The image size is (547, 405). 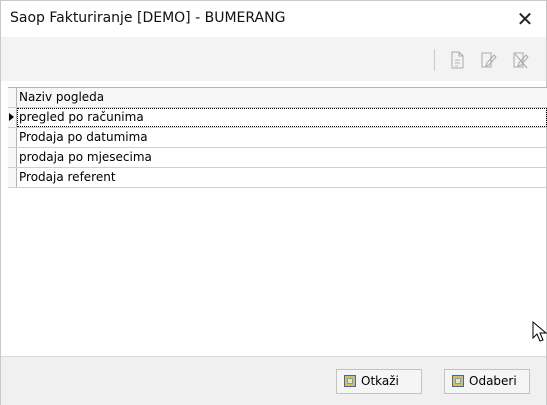 I want to click on table-row: prodaja po mjesecima, so click(x=277, y=158).